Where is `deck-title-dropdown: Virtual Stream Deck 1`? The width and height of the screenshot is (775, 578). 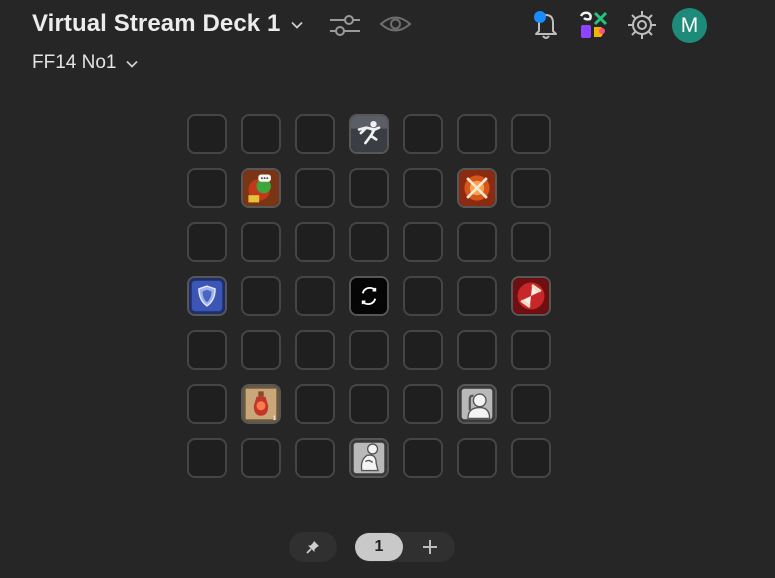 deck-title-dropdown: Virtual Stream Deck 1 is located at coordinates (168, 24).